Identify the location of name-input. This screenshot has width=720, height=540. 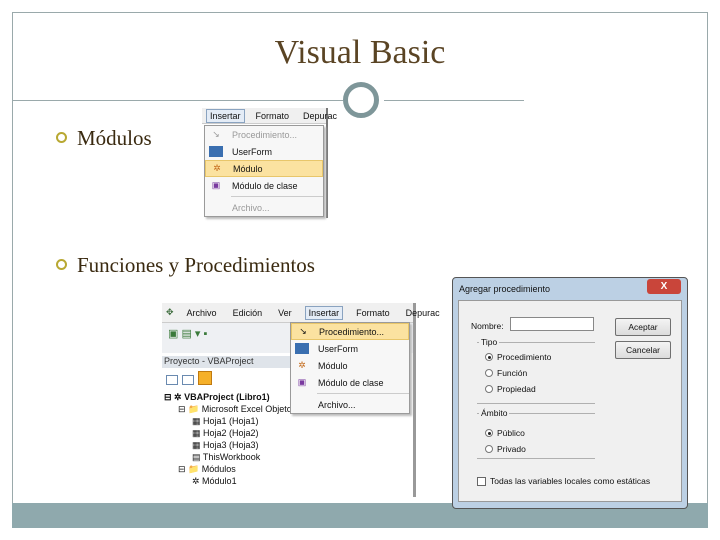
(552, 324).